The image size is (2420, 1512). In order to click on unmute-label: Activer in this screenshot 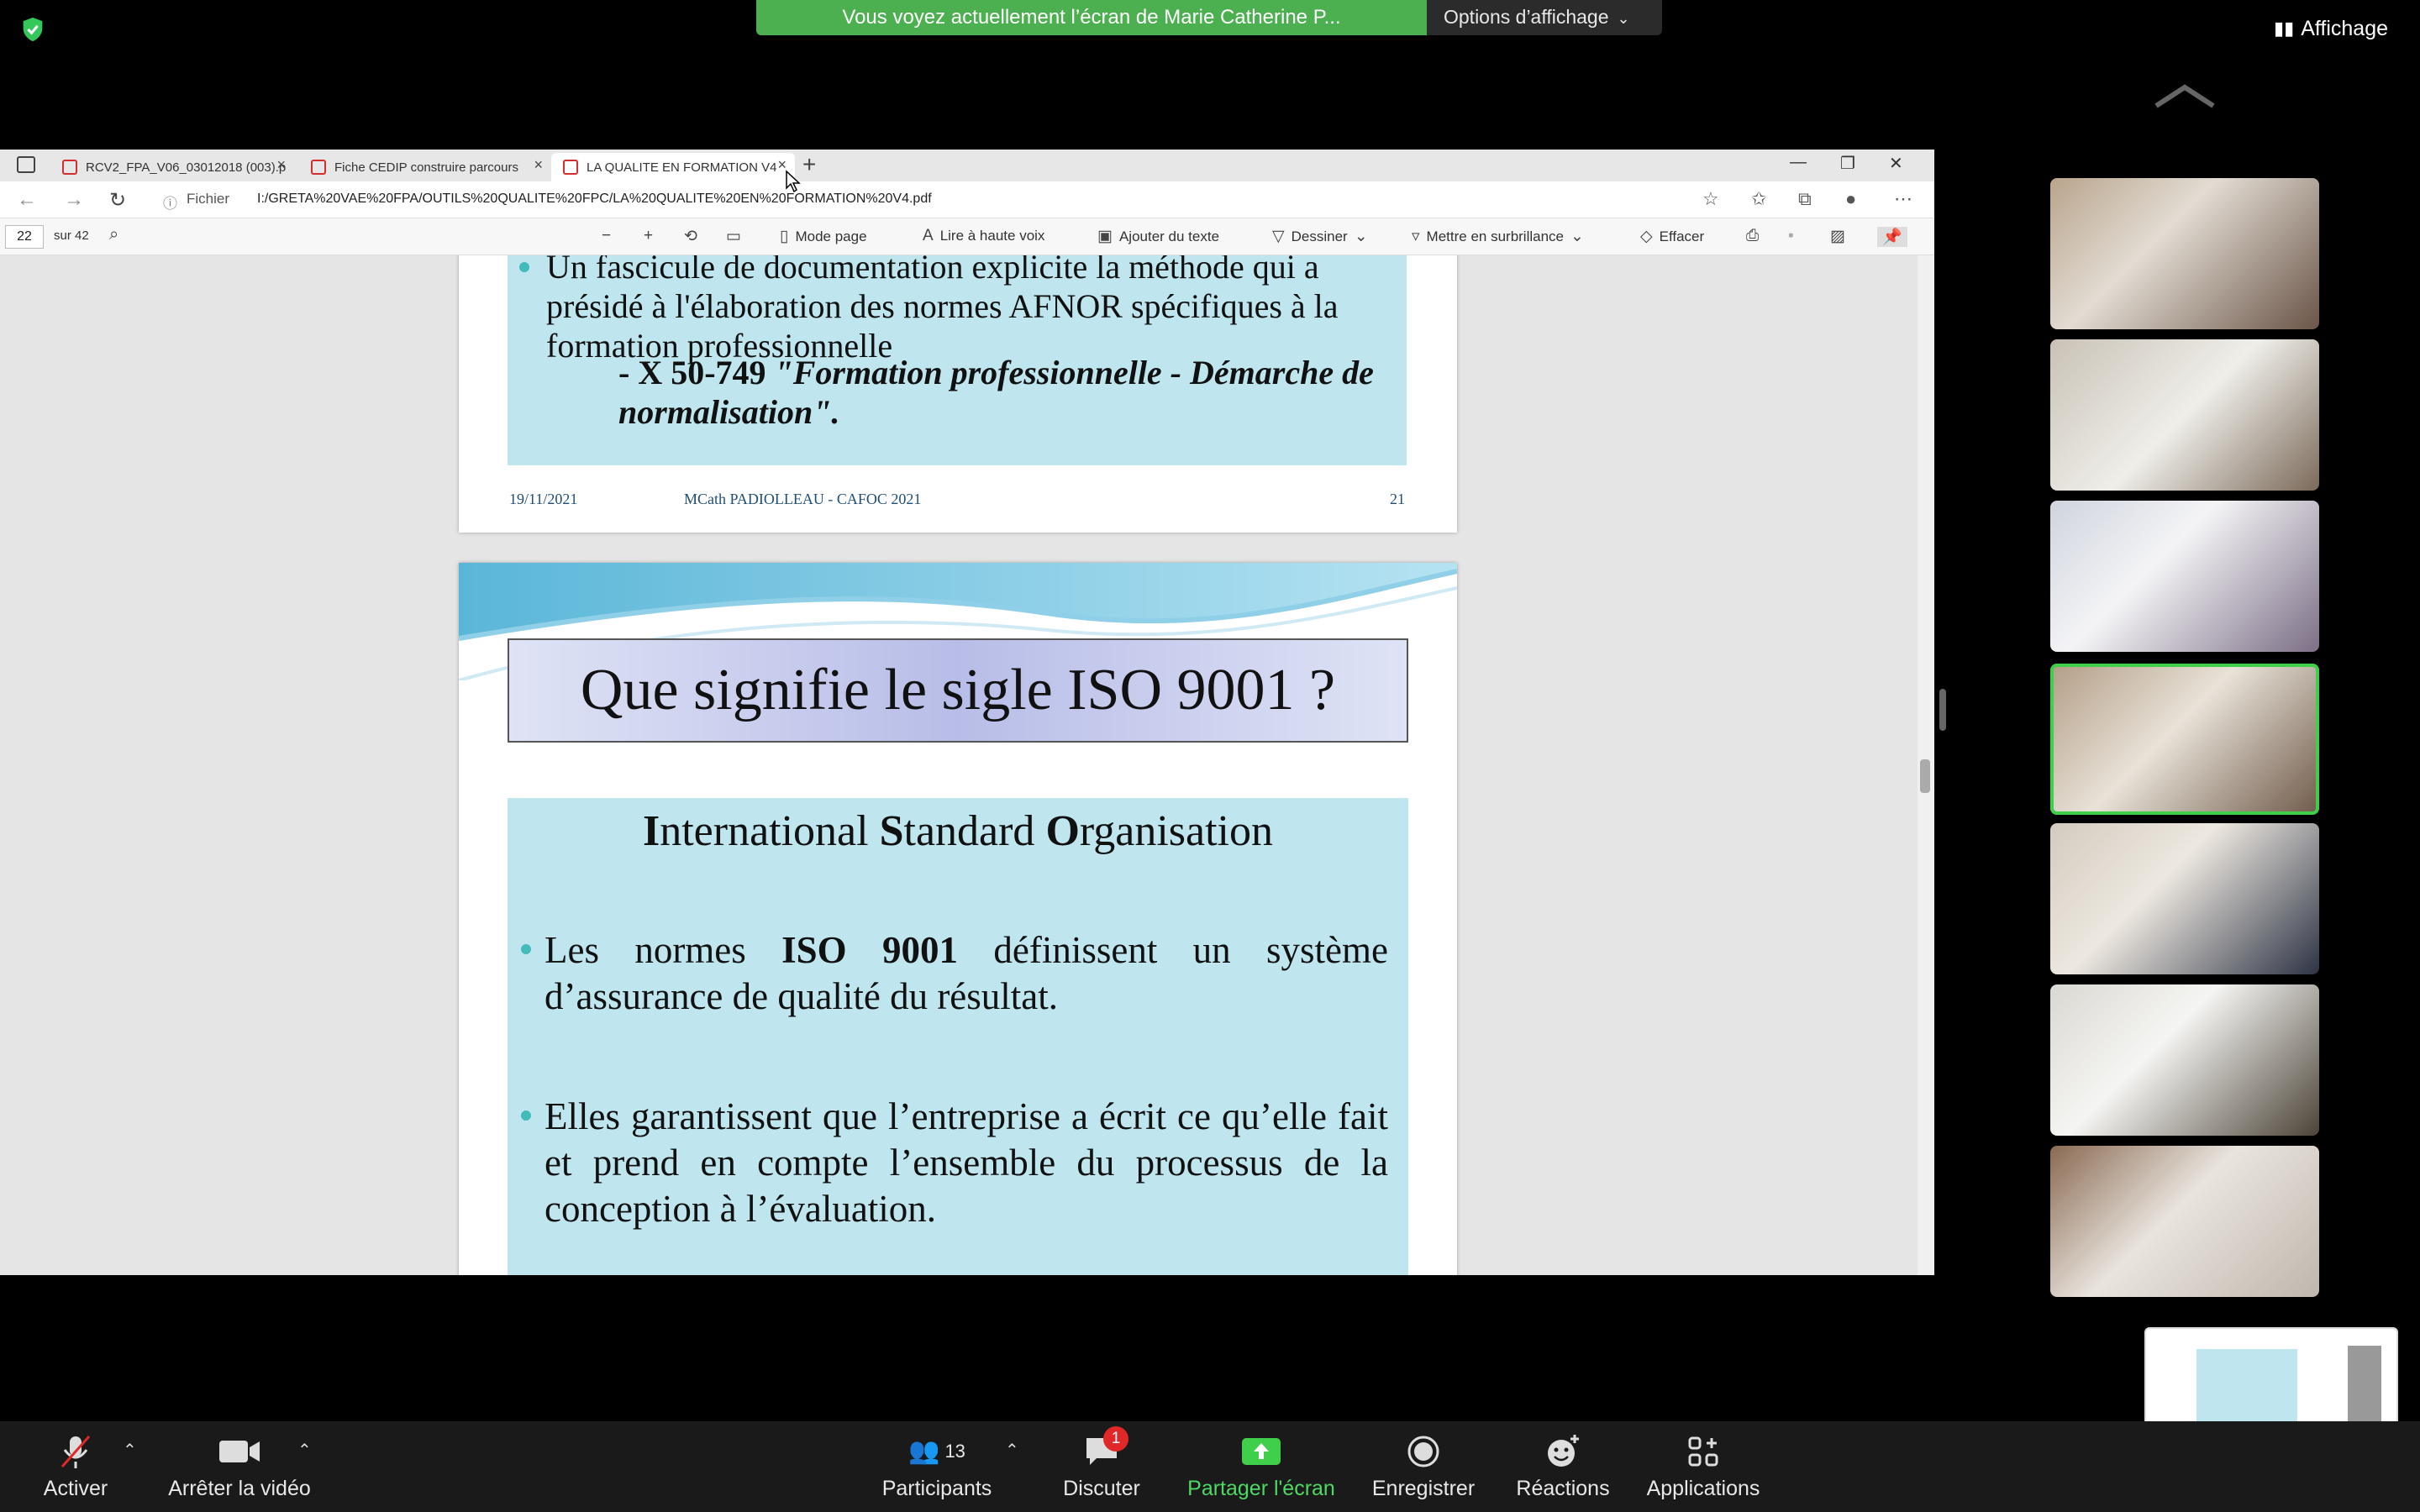, I will do `click(75, 1488)`.